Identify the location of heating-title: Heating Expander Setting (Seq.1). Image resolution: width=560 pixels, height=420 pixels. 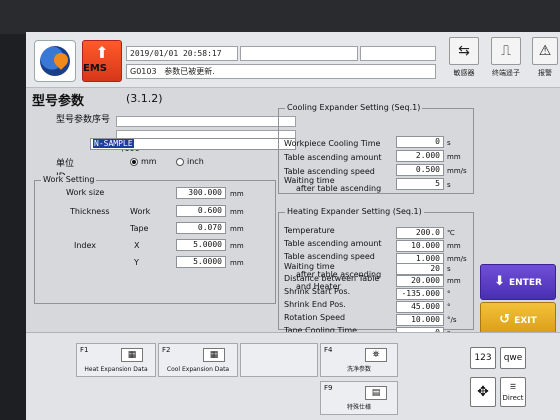
(354, 211).